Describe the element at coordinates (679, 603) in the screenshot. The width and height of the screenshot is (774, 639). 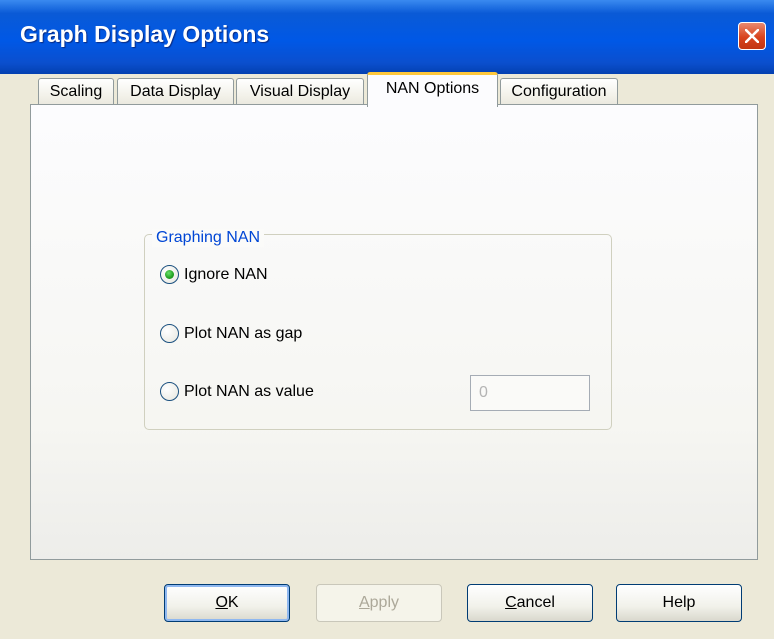
I see `help-button: Help` at that location.